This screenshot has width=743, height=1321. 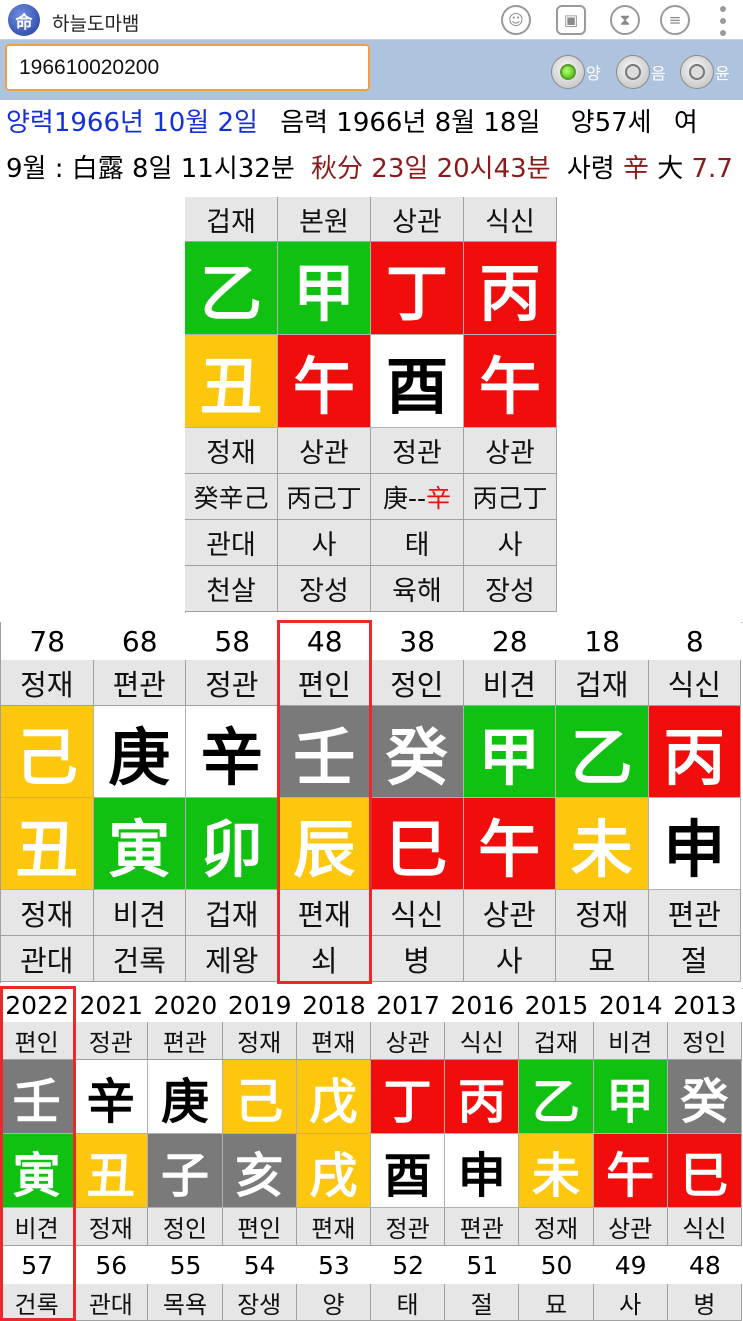 What do you see at coordinates (694, 641) in the screenshot?
I see `daeun-age: 8` at bounding box center [694, 641].